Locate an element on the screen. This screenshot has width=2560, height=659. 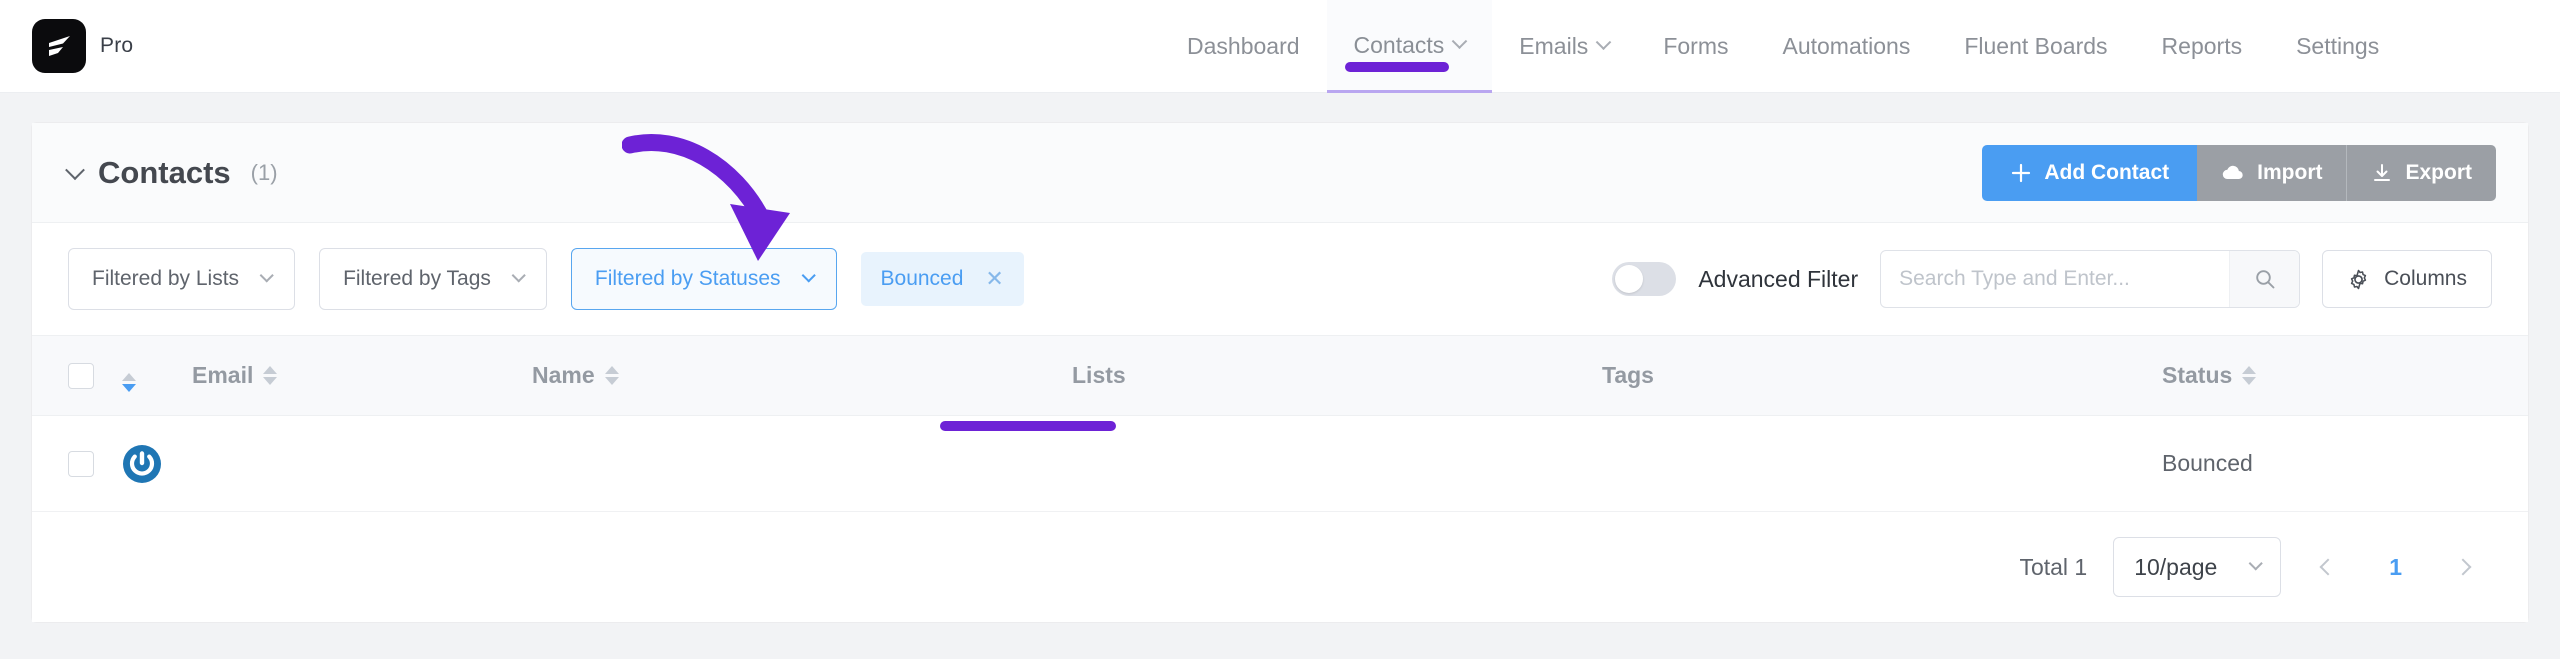
nav-item-settings: Settings is located at coordinates (2337, 46).